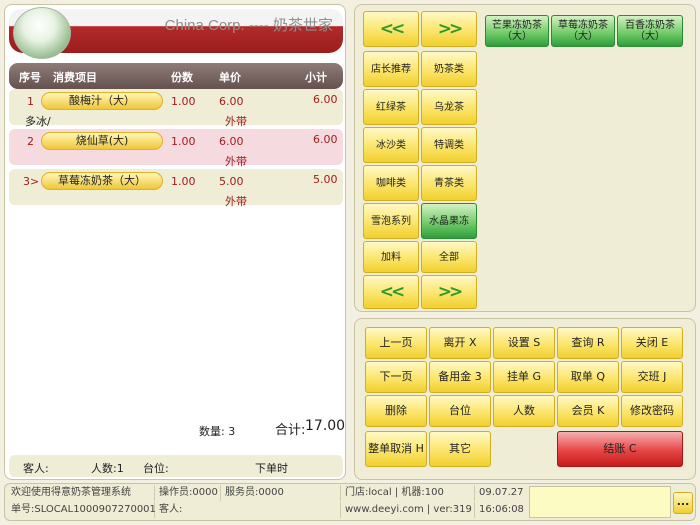 The image size is (700, 525). What do you see at coordinates (652, 343) in the screenshot?
I see `close-button: 关闭 E` at bounding box center [652, 343].